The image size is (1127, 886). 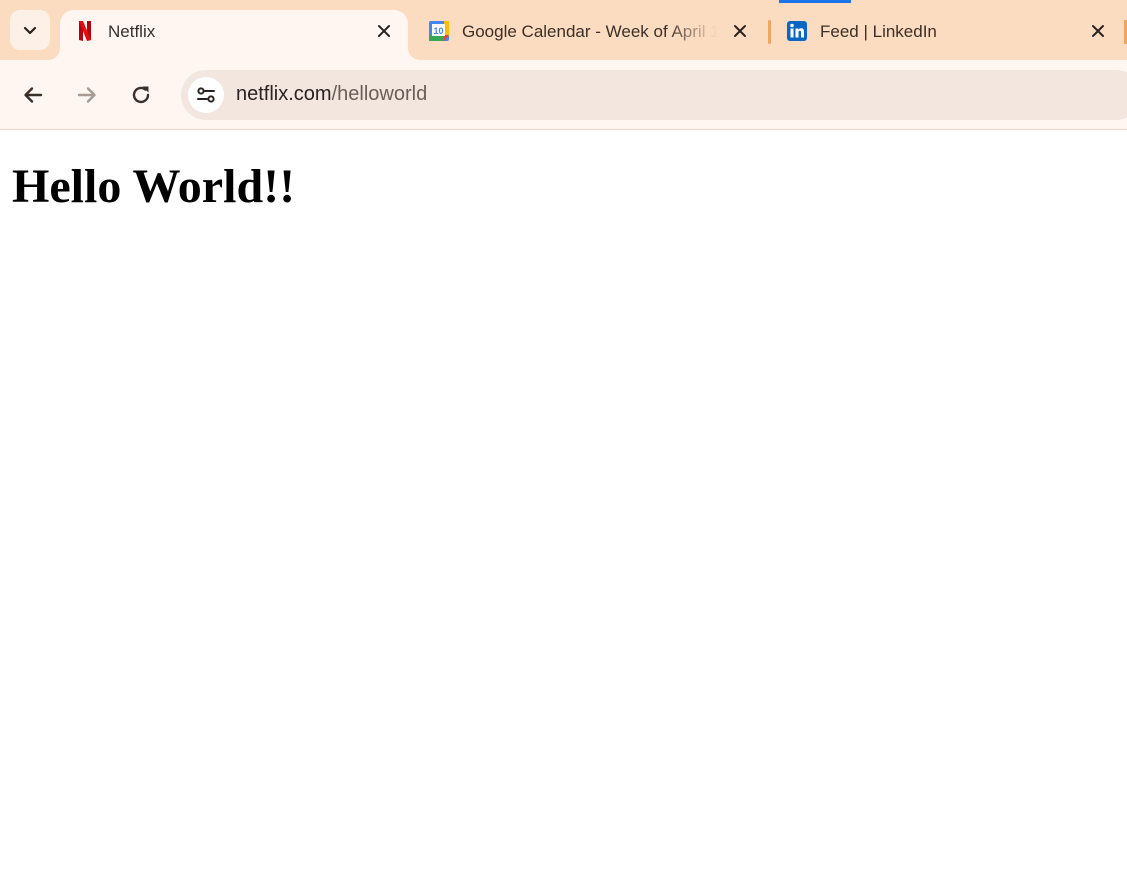 I want to click on url-host: netflix.com, so click(x=284, y=94).